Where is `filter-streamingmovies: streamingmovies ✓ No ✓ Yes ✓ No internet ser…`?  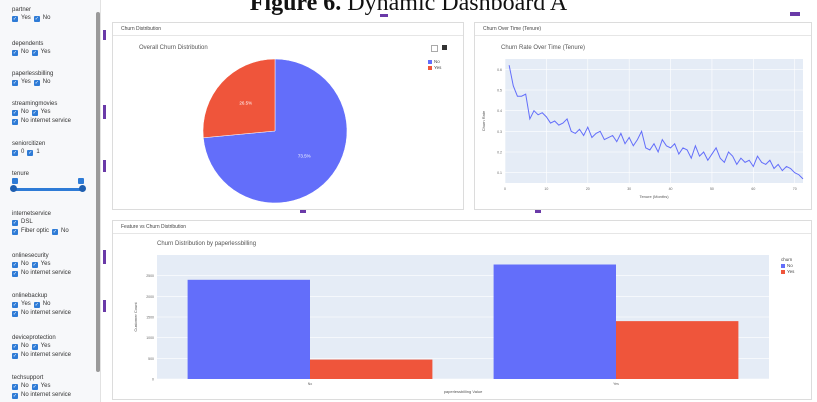 filter-streamingmovies: streamingmovies ✓ No ✓ Yes ✓ No internet ser… is located at coordinates (41, 113).